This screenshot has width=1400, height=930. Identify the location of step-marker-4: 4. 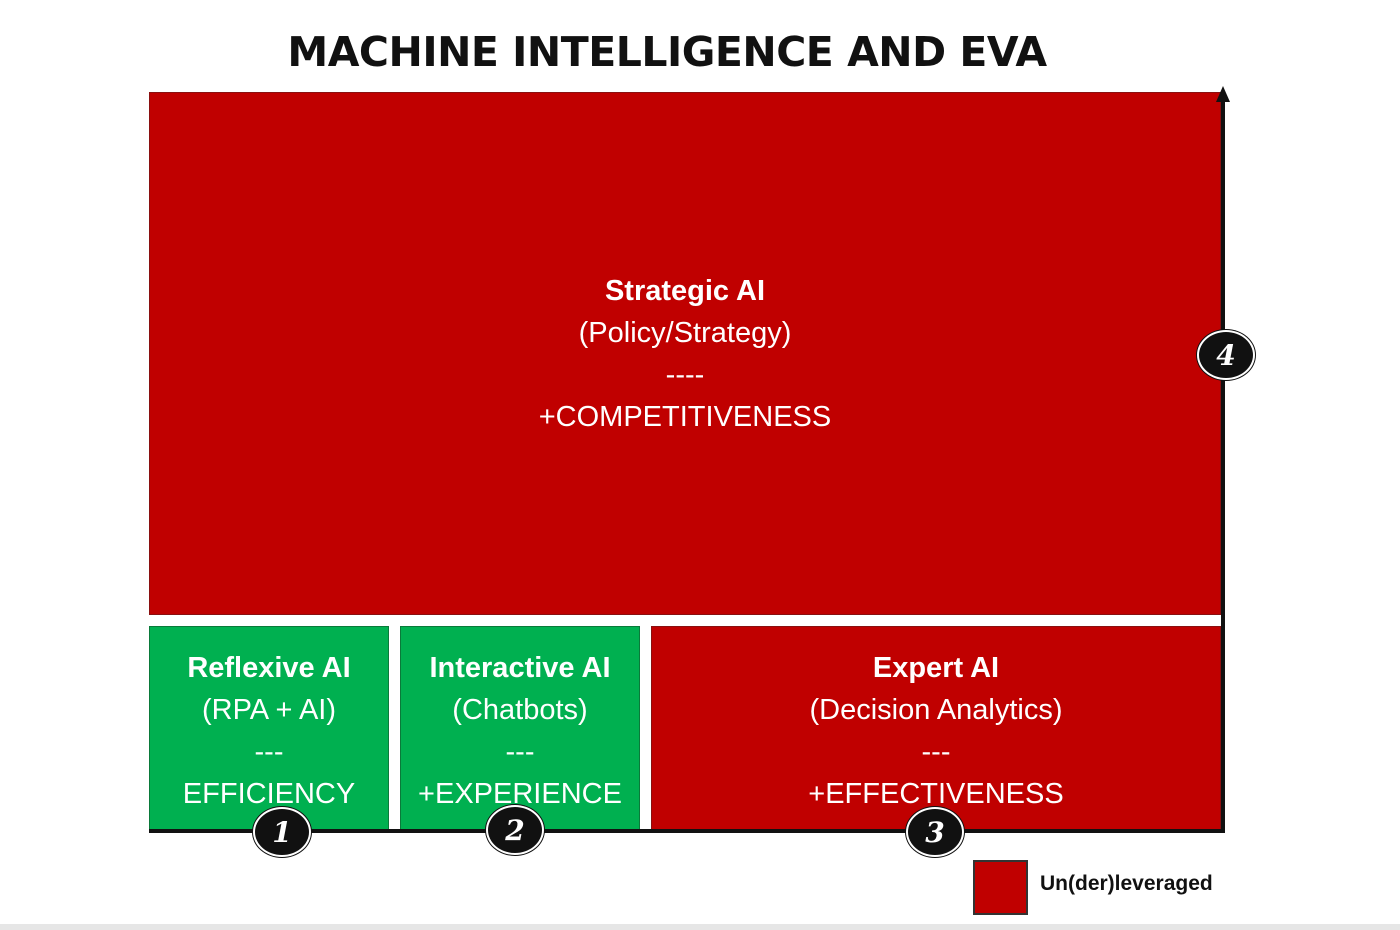
(1226, 355).